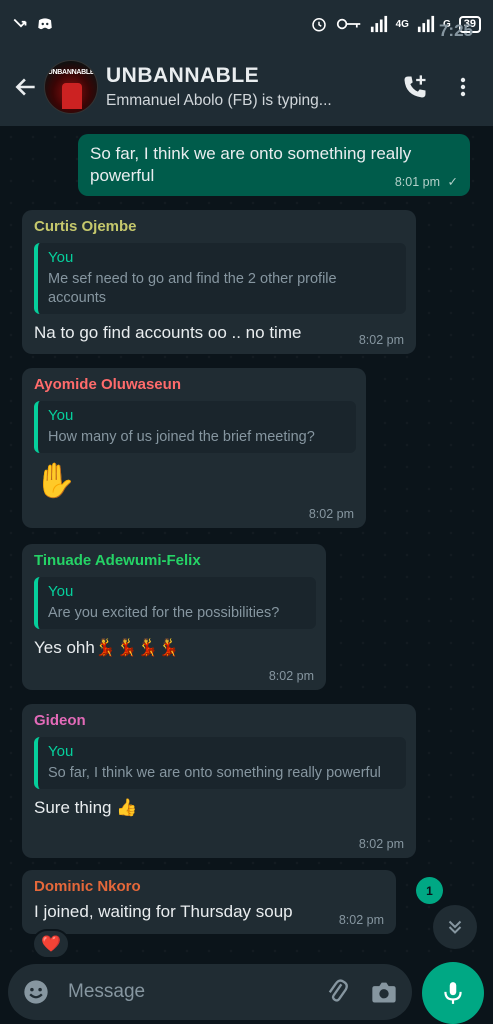 Image resolution: width=493 pixels, height=1024 pixels. I want to click on missed-call-icon, so click(21, 24).